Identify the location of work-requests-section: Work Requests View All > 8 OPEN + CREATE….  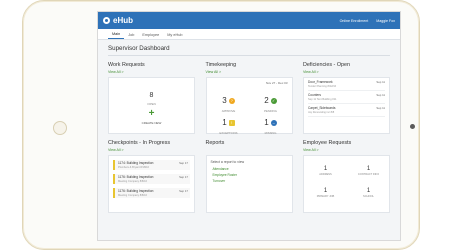
(151, 95).